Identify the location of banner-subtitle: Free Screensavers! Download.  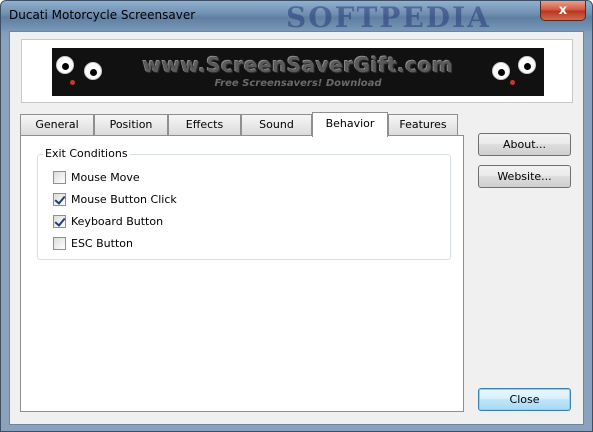
(298, 83).